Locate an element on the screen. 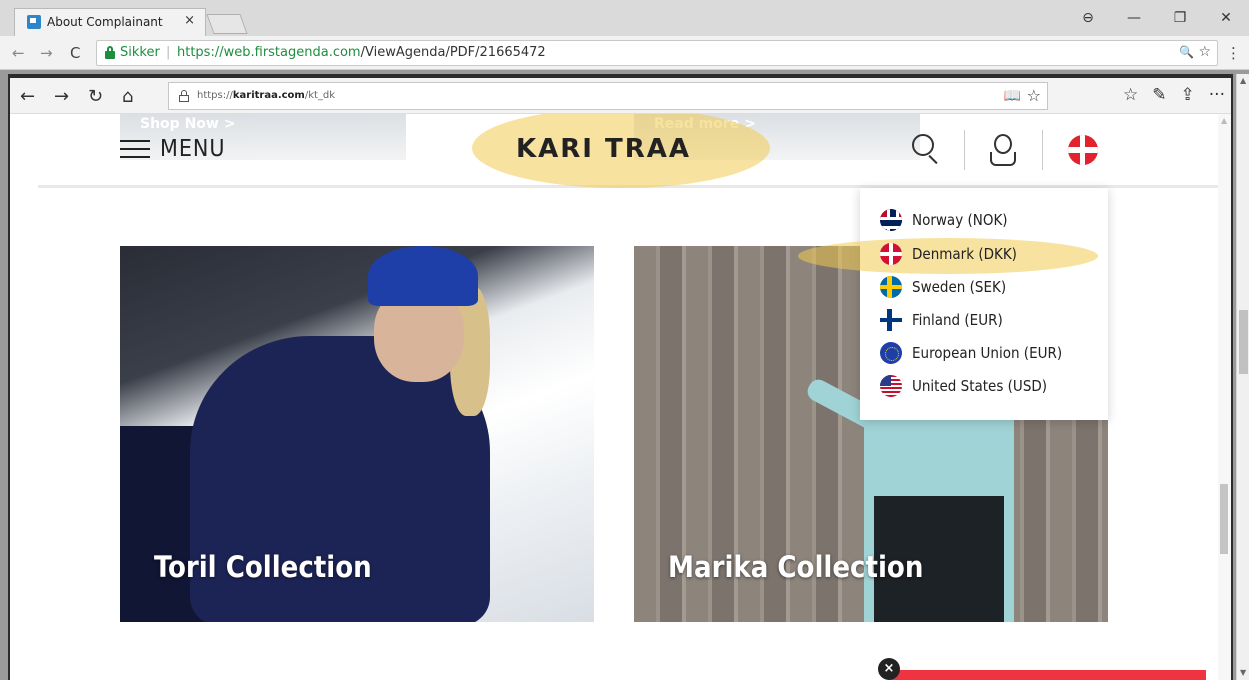 The image size is (1249, 680). edge-address-bar: https://karitraa.com/kt_dk 📖 ☆ is located at coordinates (608, 96).